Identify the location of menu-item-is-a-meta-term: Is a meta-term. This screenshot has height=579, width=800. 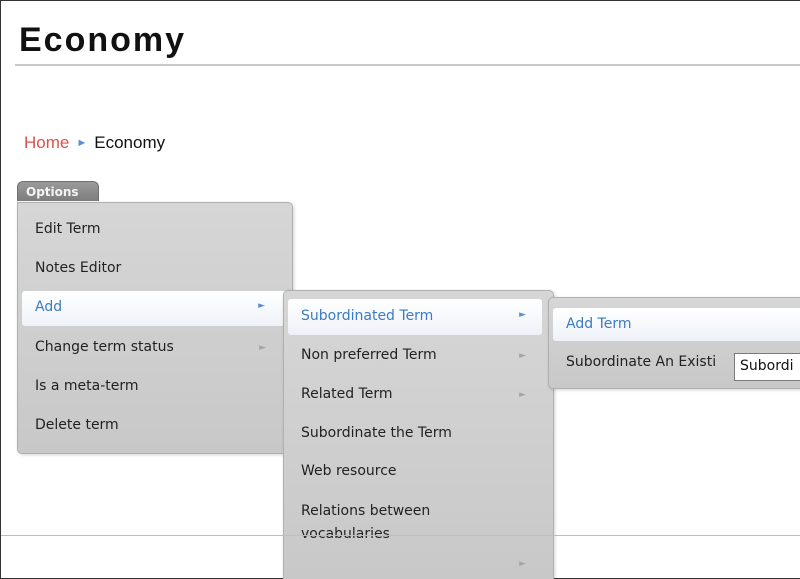
(155, 389).